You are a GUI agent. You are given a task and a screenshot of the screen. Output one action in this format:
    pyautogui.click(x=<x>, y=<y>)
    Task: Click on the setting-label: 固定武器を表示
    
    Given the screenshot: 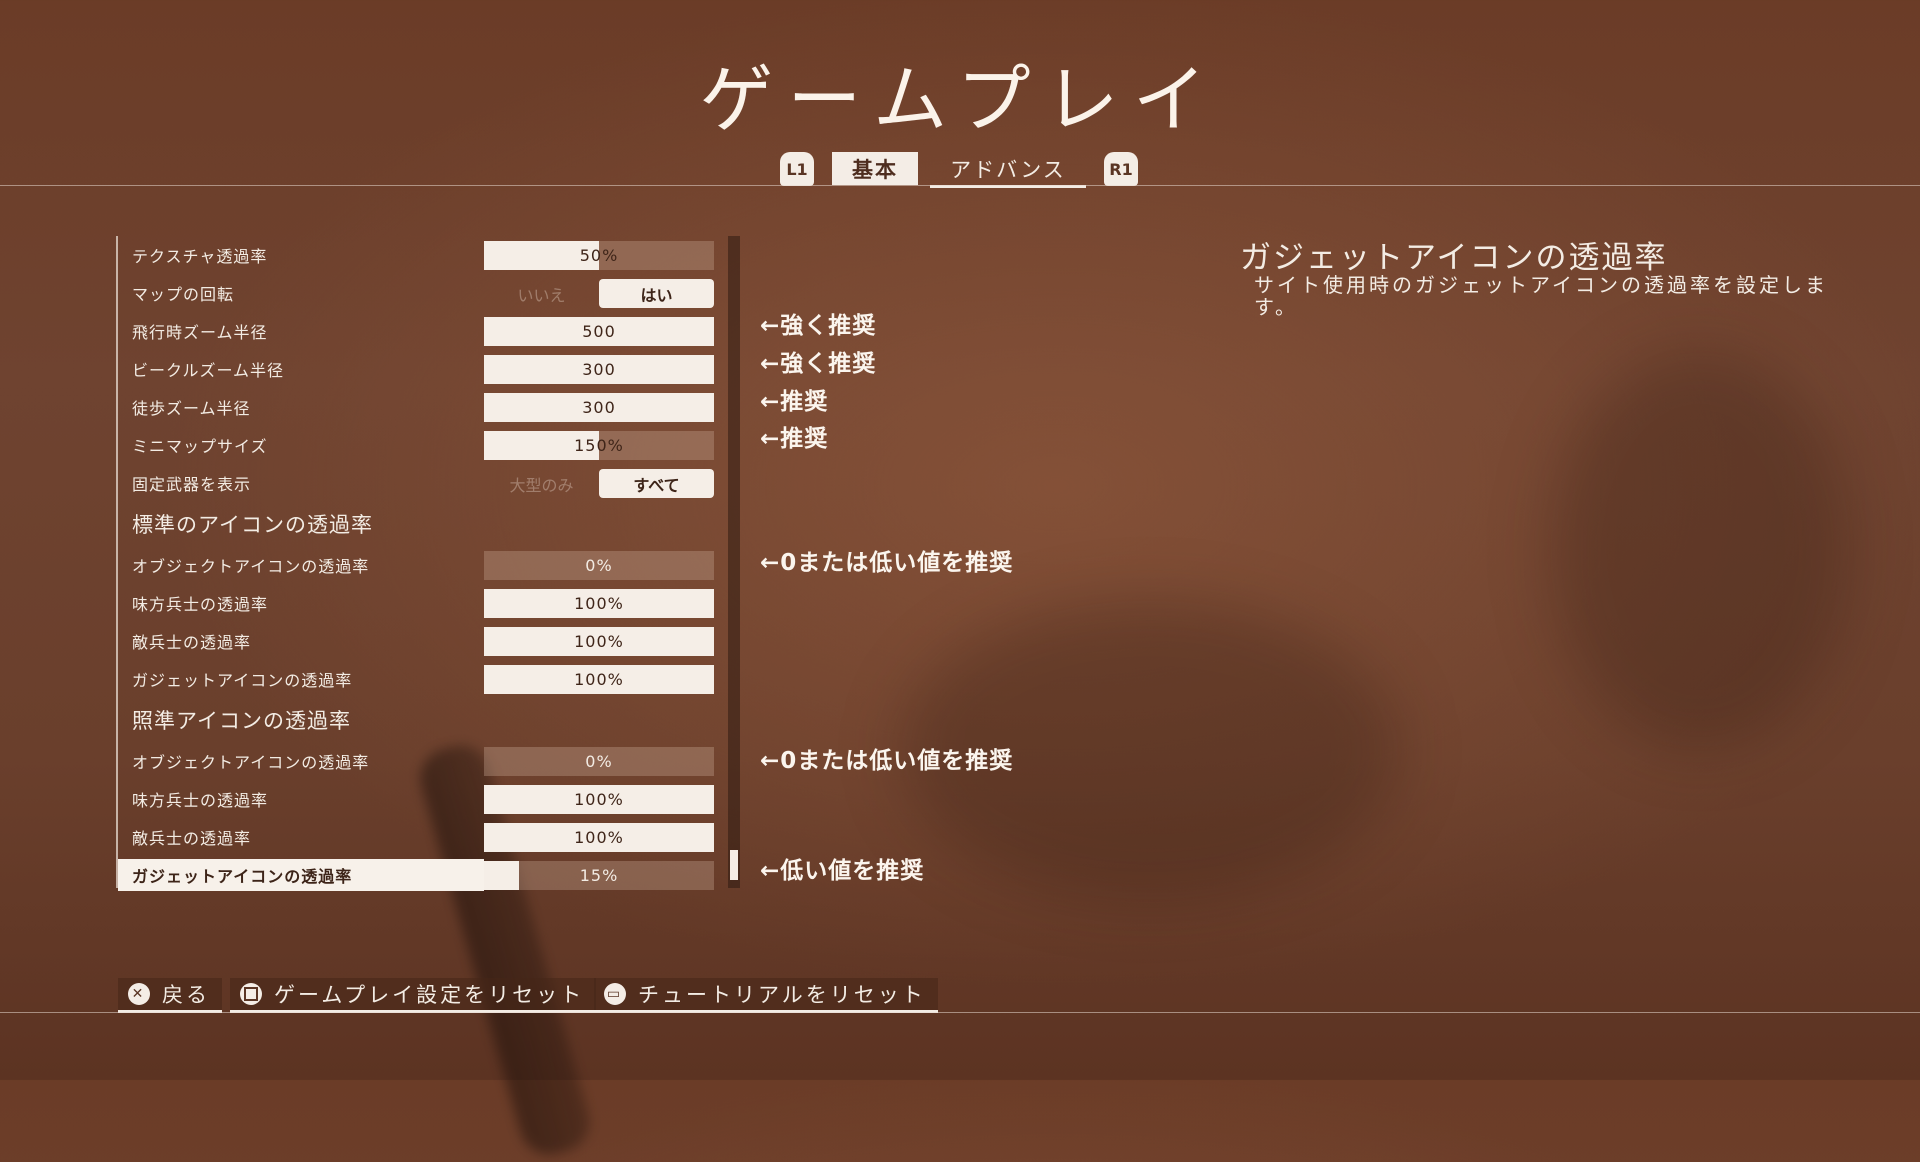 What is the action you would take?
    pyautogui.click(x=192, y=484)
    